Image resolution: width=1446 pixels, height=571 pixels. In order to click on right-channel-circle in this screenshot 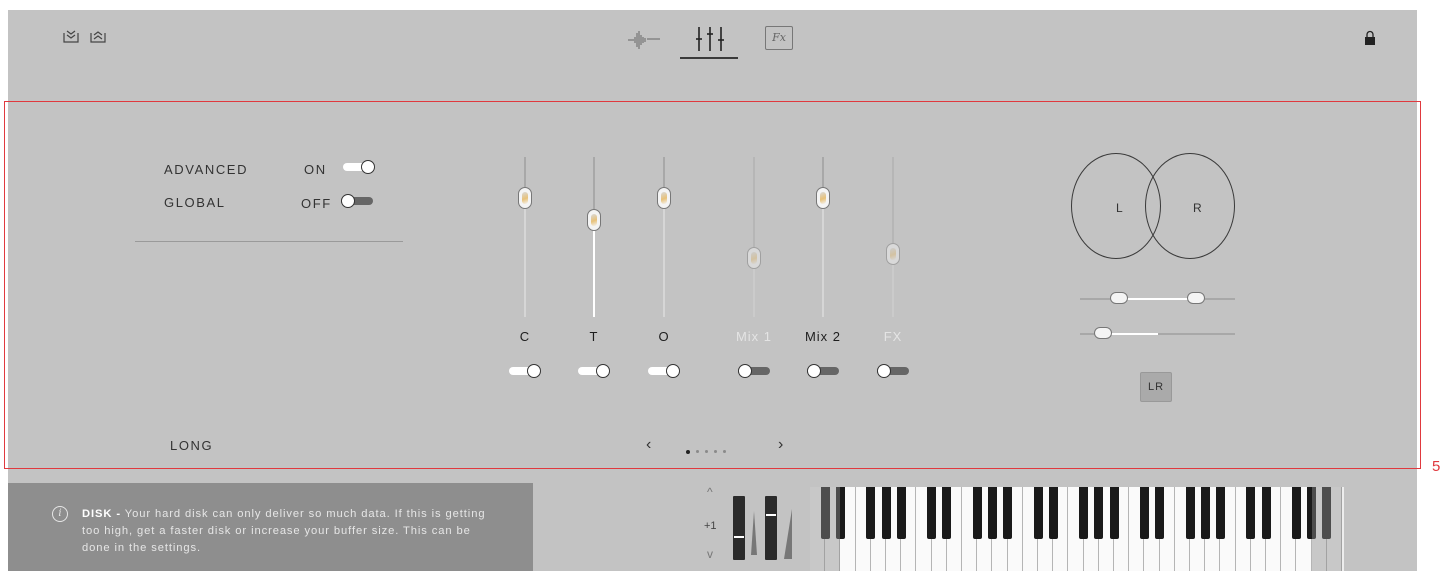, I will do `click(1190, 206)`.